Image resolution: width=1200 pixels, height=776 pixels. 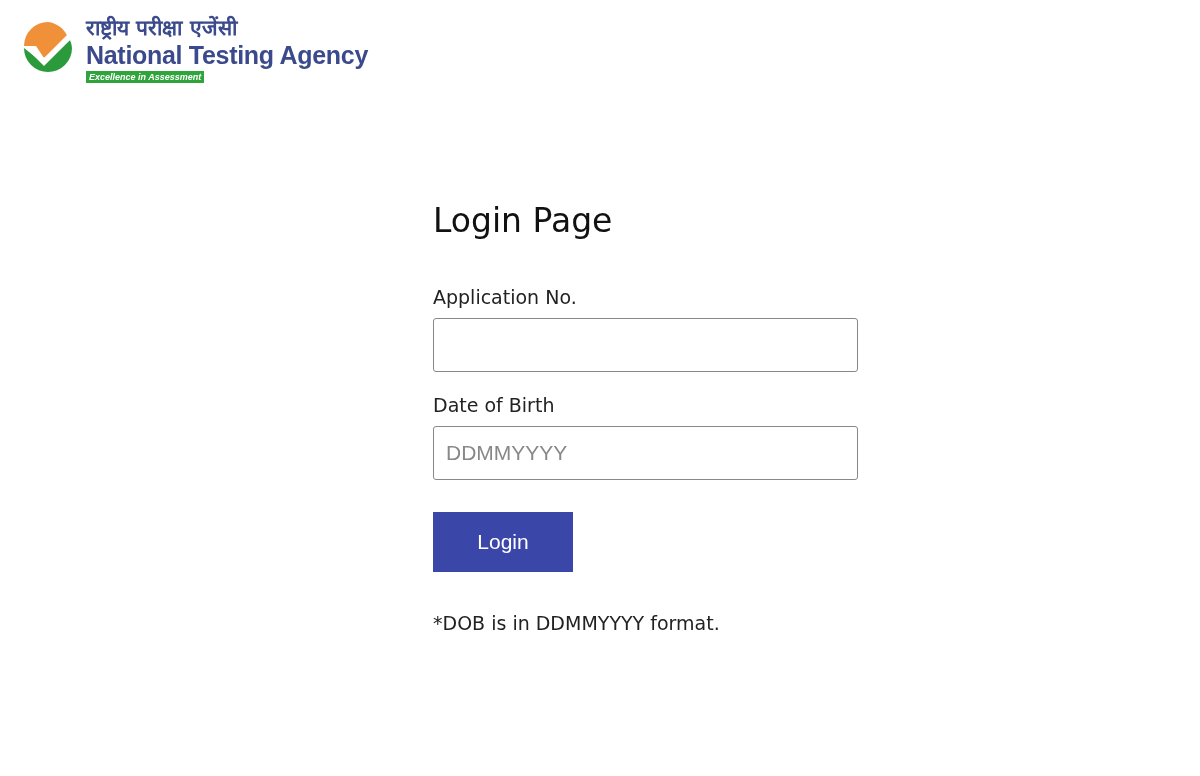 What do you see at coordinates (494, 405) in the screenshot?
I see `field-label: Date of Birth` at bounding box center [494, 405].